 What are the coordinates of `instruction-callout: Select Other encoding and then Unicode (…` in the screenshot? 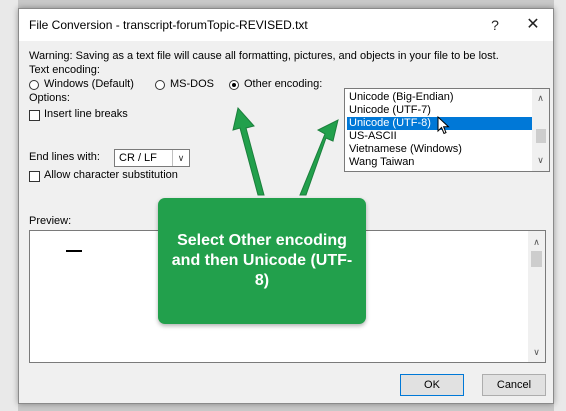 It's located at (262, 261).